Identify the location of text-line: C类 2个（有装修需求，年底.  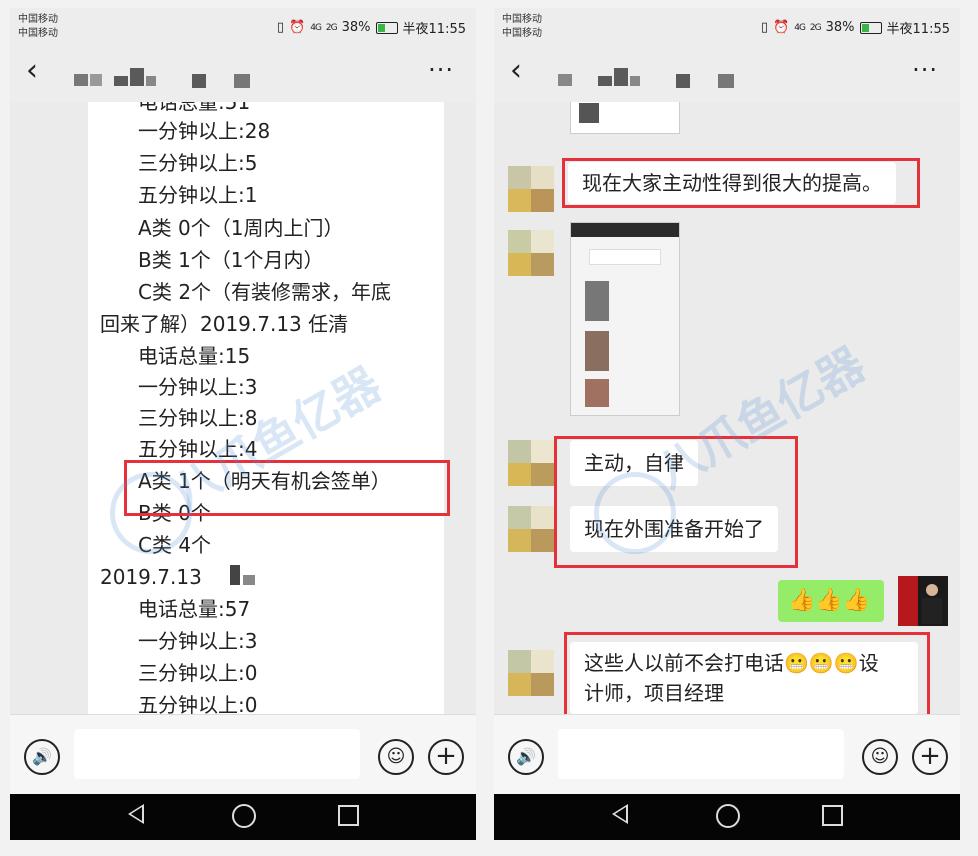
(265, 292).